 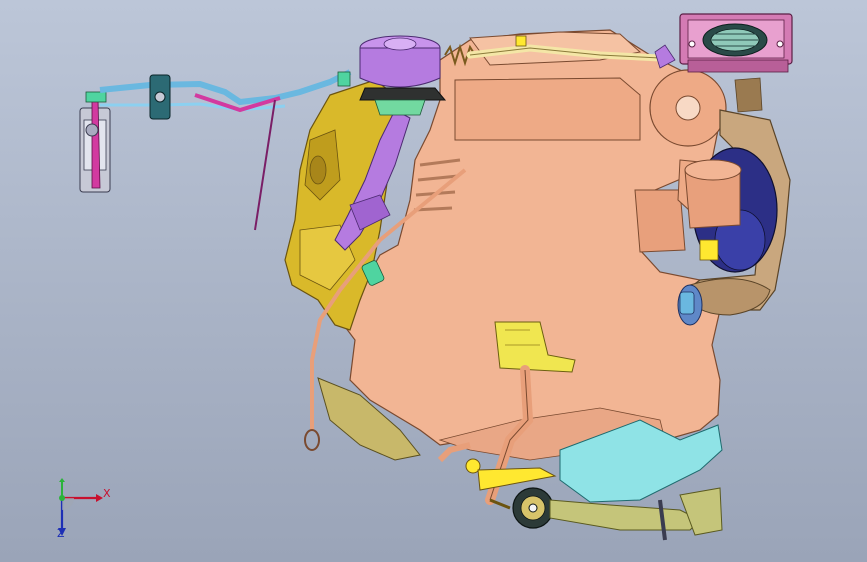 I want to click on x-axis-label: X, so click(x=107, y=493).